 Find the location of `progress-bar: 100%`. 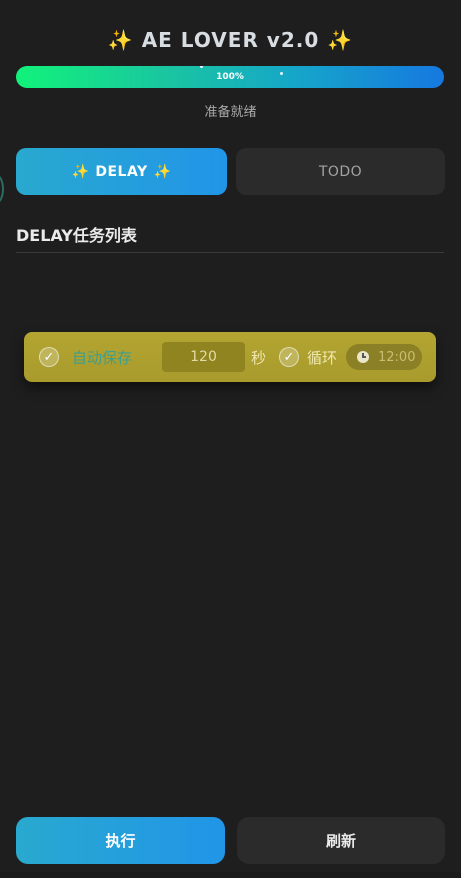

progress-bar: 100% is located at coordinates (230, 77).